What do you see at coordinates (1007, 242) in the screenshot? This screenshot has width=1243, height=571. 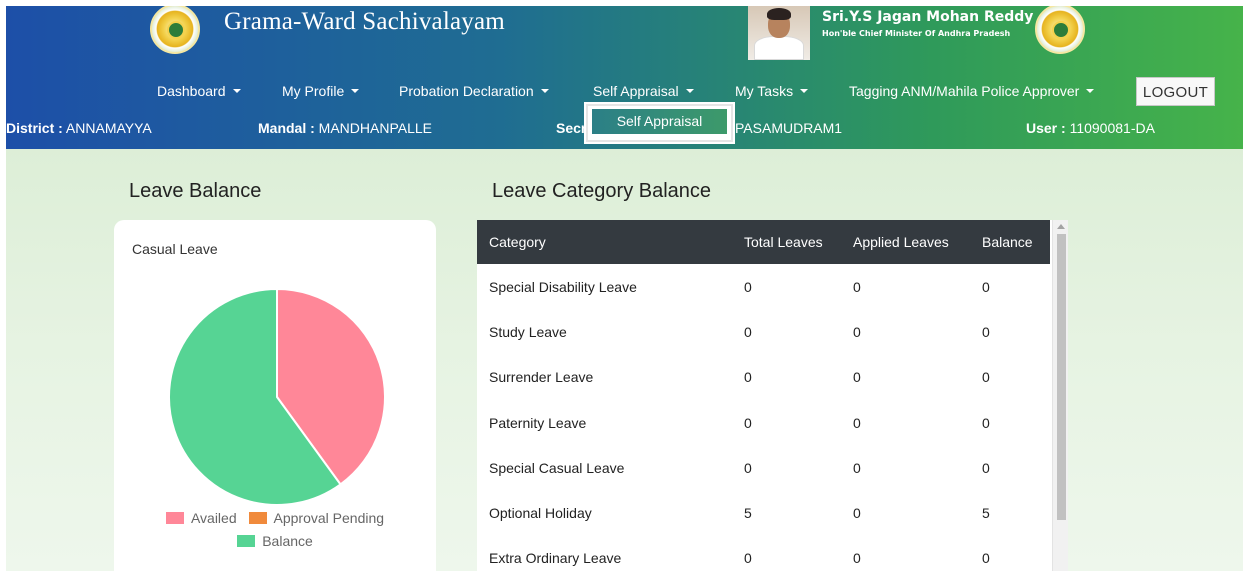 I see `col-balance: Balance` at bounding box center [1007, 242].